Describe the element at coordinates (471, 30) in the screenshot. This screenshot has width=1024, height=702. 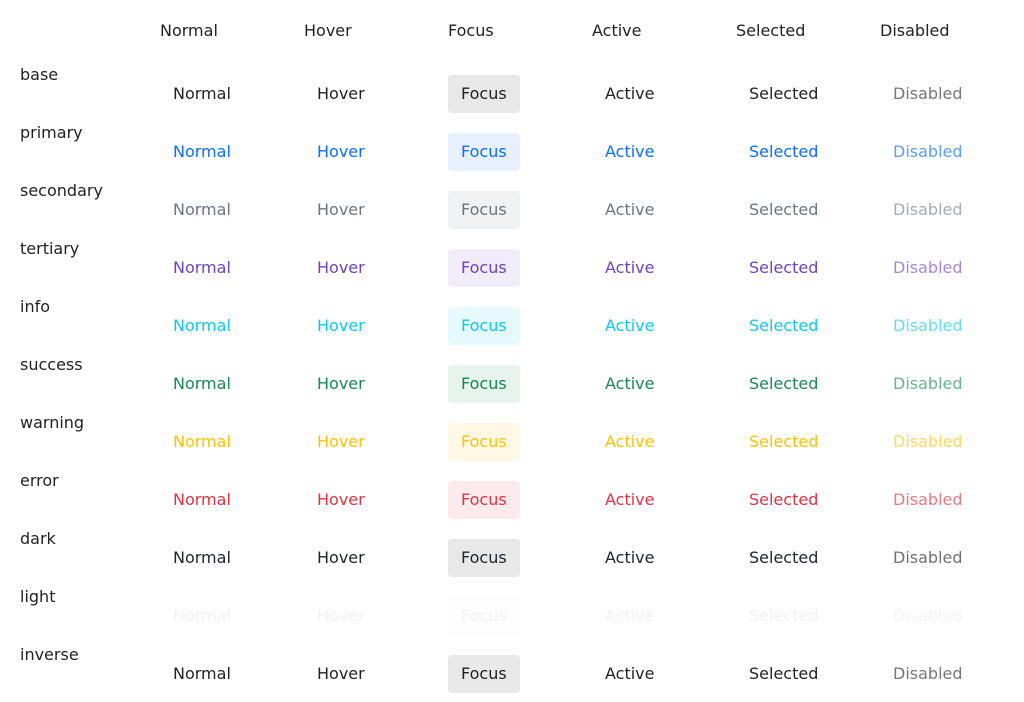
I see `column-header-focus: Focus` at that location.